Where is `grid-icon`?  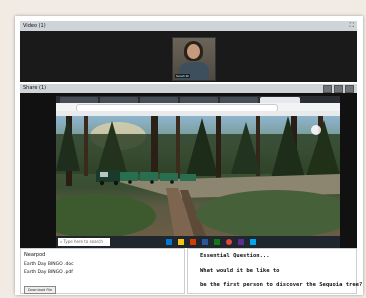 grid-icon is located at coordinates (338, 89).